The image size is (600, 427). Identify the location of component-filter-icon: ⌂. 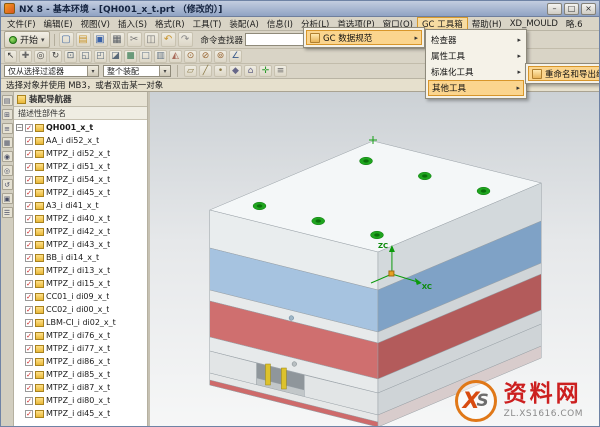
(250, 71).